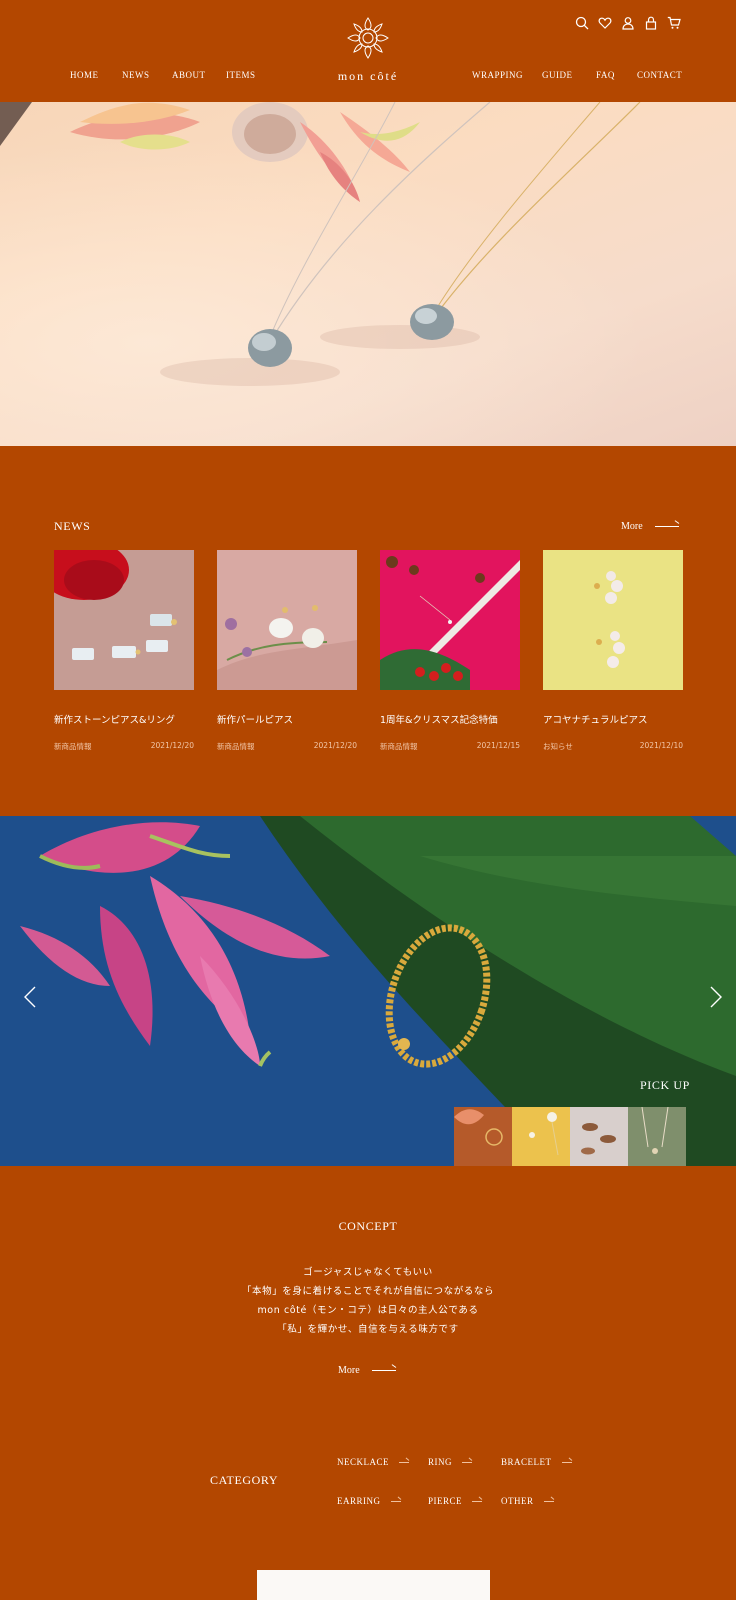 The image size is (736, 1600). Describe the element at coordinates (613, 746) in the screenshot. I see `news-card-meta: お知らせ 2021/12/10` at that location.